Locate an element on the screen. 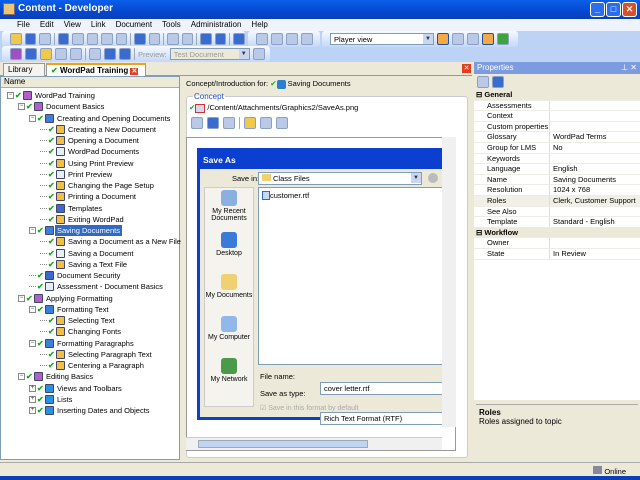 This screenshot has height=480, width=640. tree-item: − ✔ Saving Documents is located at coordinates (75, 230).